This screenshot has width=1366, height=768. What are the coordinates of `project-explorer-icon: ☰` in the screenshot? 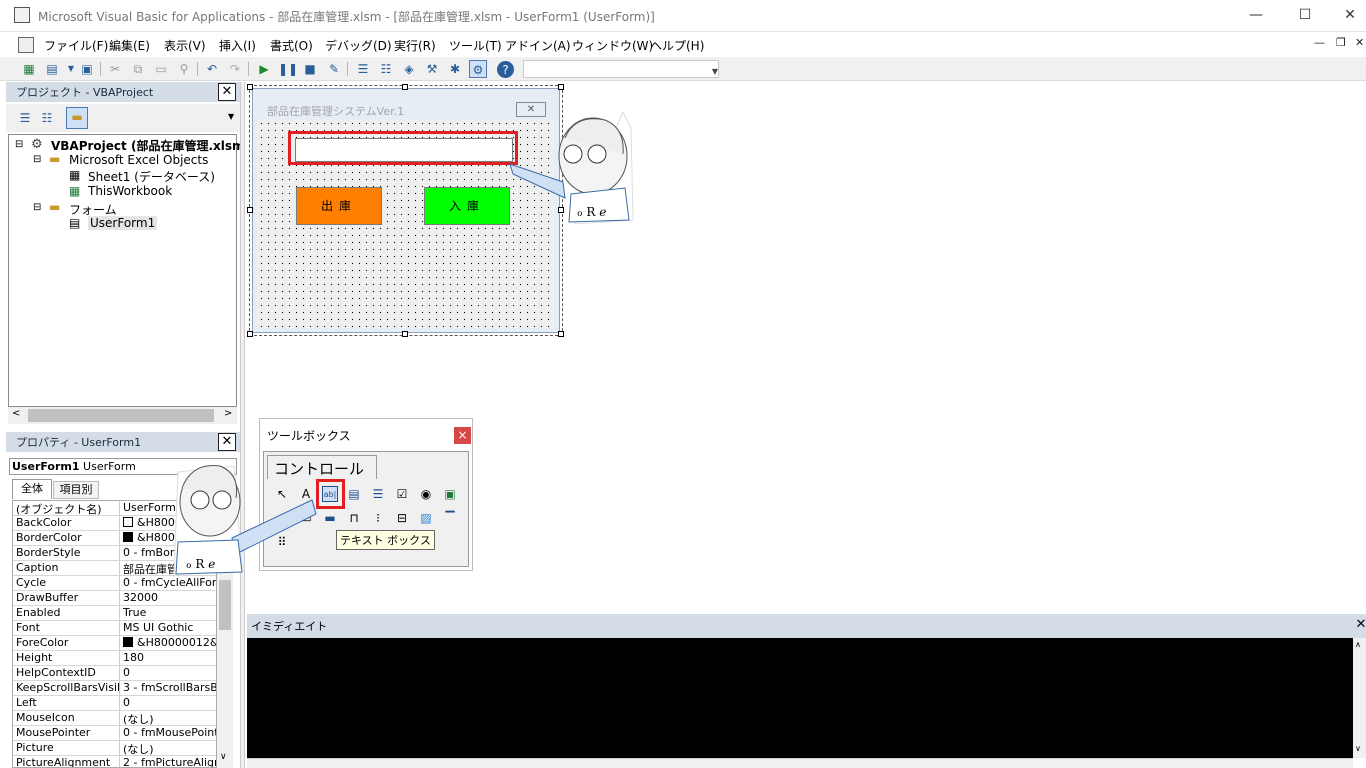 It's located at (363, 69).